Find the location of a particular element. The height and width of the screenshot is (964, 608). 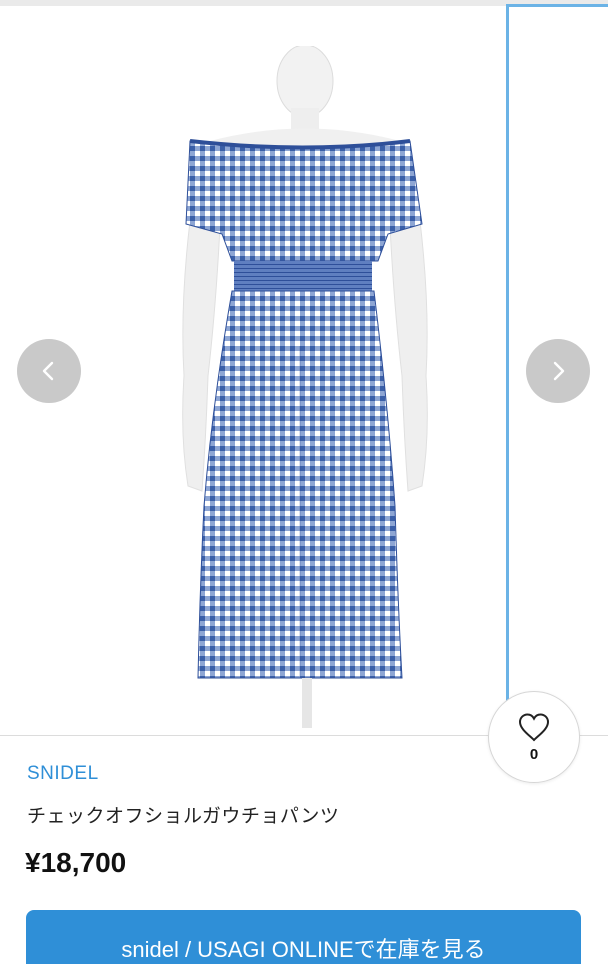

chevron-right-icon is located at coordinates (559, 371).